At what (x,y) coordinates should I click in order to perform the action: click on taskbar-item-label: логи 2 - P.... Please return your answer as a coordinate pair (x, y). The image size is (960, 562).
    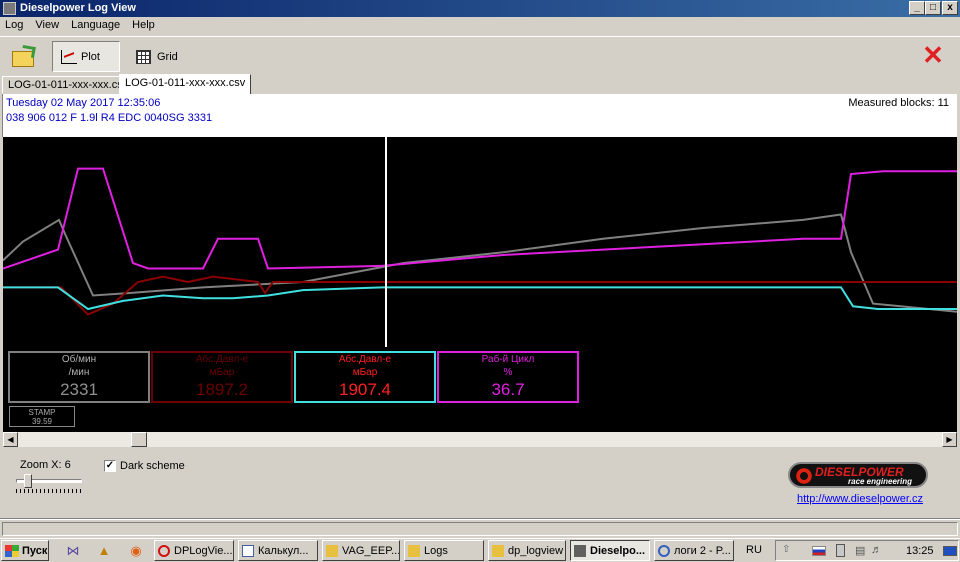
    Looking at the image, I should click on (702, 550).